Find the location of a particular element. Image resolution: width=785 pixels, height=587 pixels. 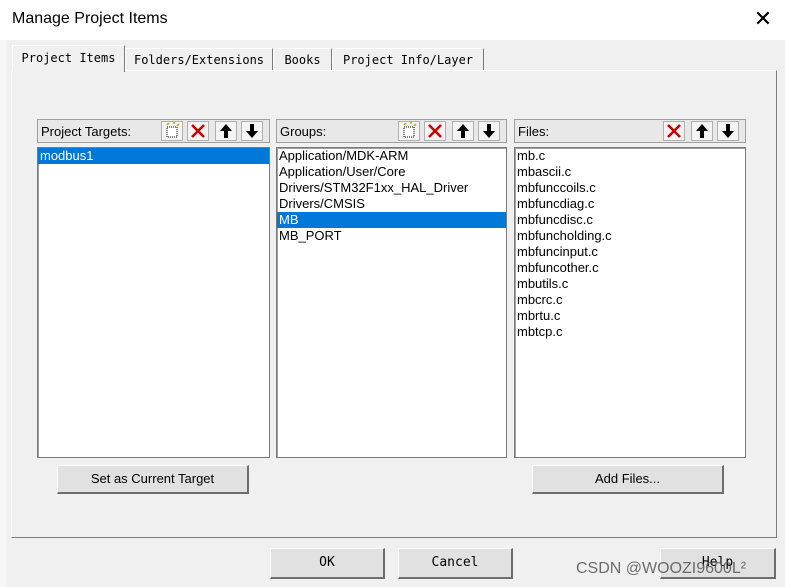

list-item: modbus1 is located at coordinates (153, 156).